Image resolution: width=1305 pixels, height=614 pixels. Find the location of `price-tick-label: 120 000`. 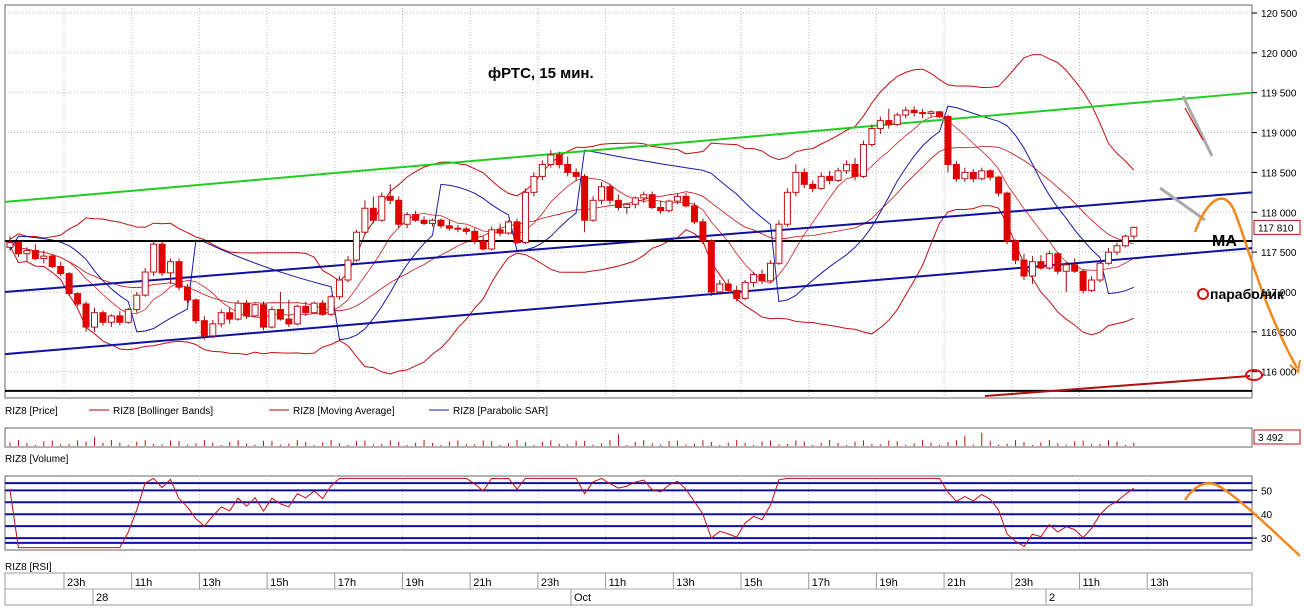

price-tick-label: 120 000 is located at coordinates (1279, 54).